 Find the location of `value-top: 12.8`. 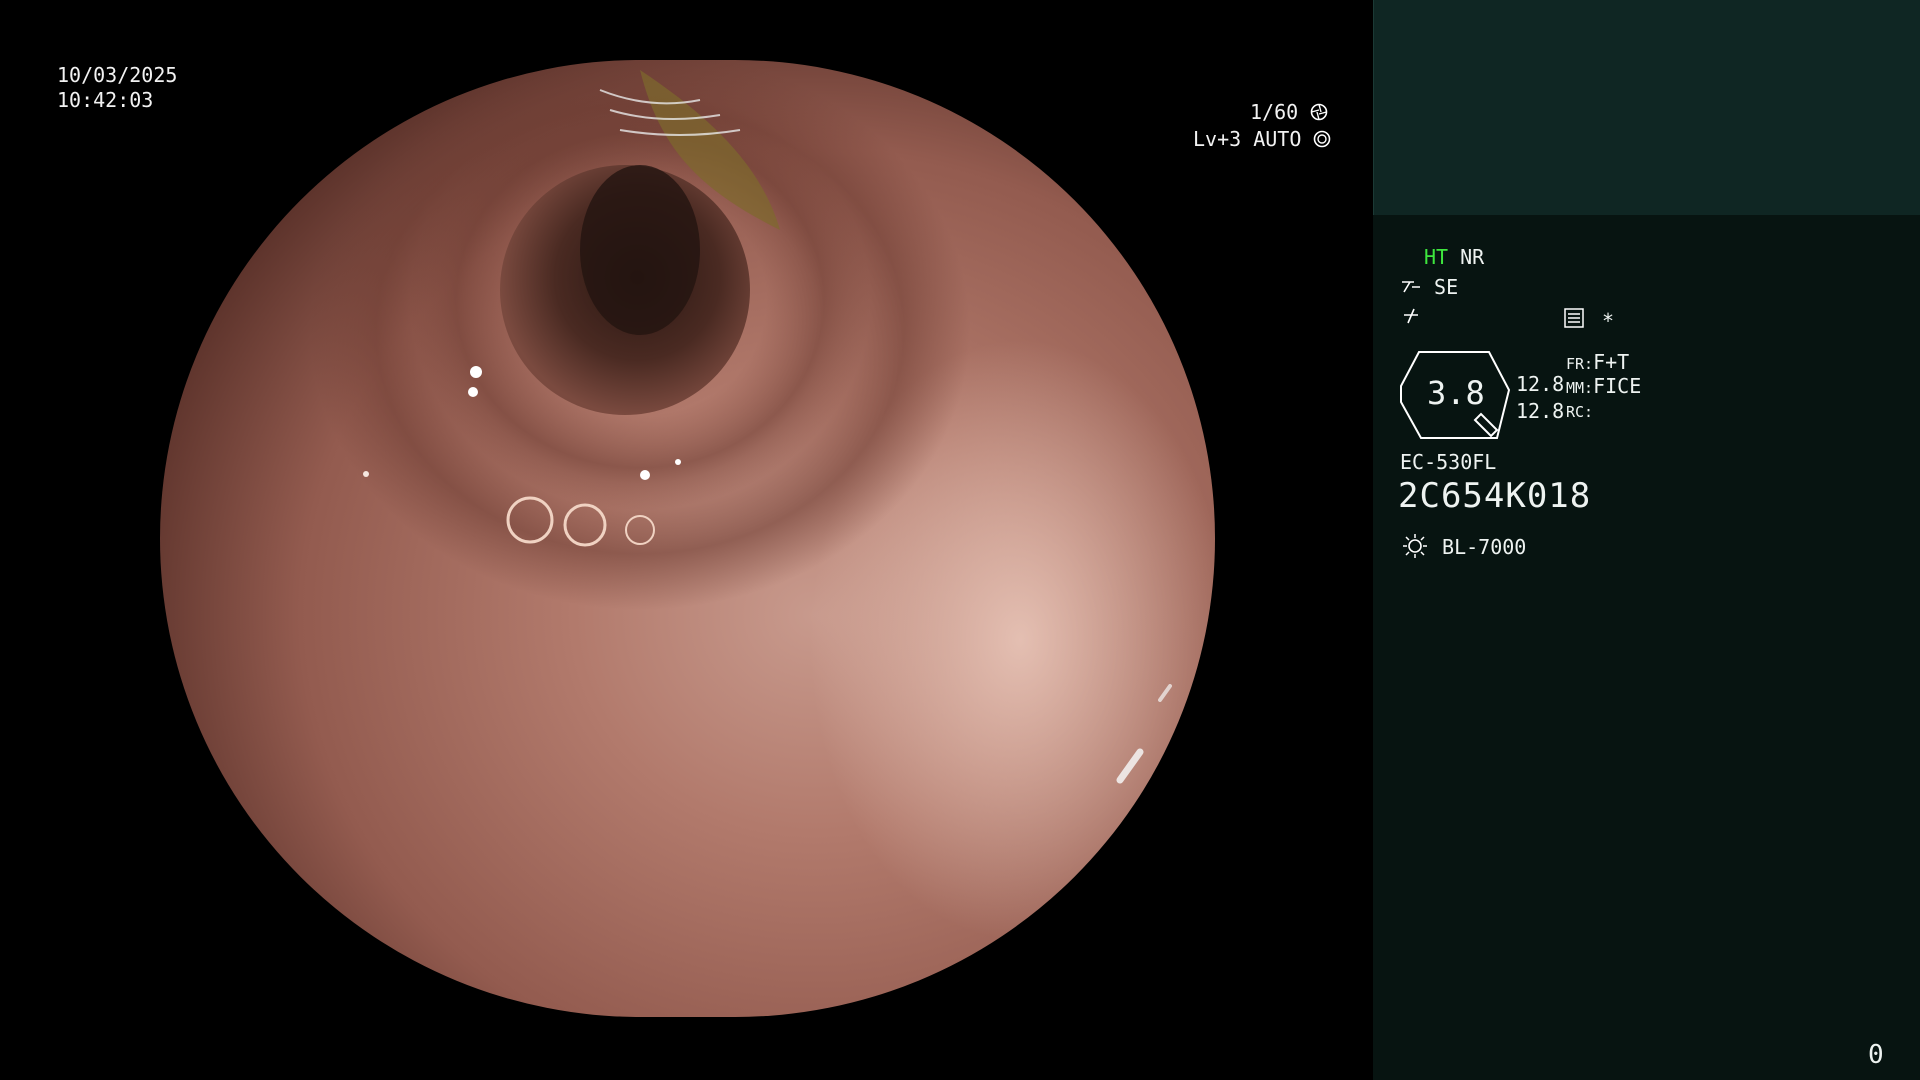

value-top: 12.8 is located at coordinates (1540, 384).